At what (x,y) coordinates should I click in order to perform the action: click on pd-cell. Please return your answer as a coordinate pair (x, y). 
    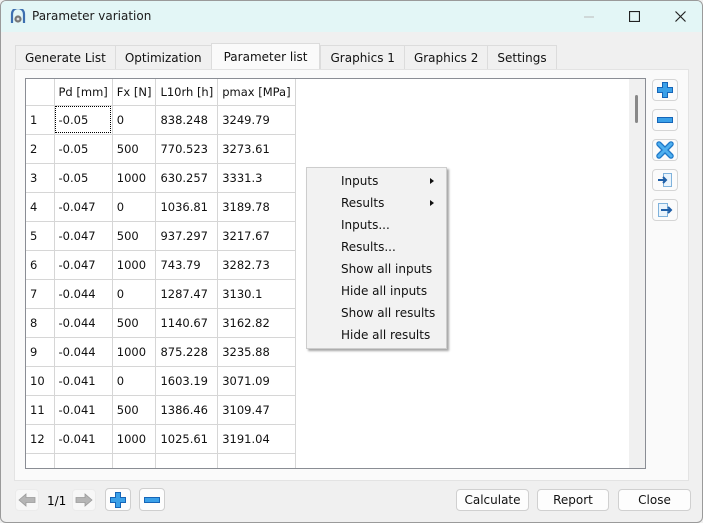
    Looking at the image, I should click on (83, 460).